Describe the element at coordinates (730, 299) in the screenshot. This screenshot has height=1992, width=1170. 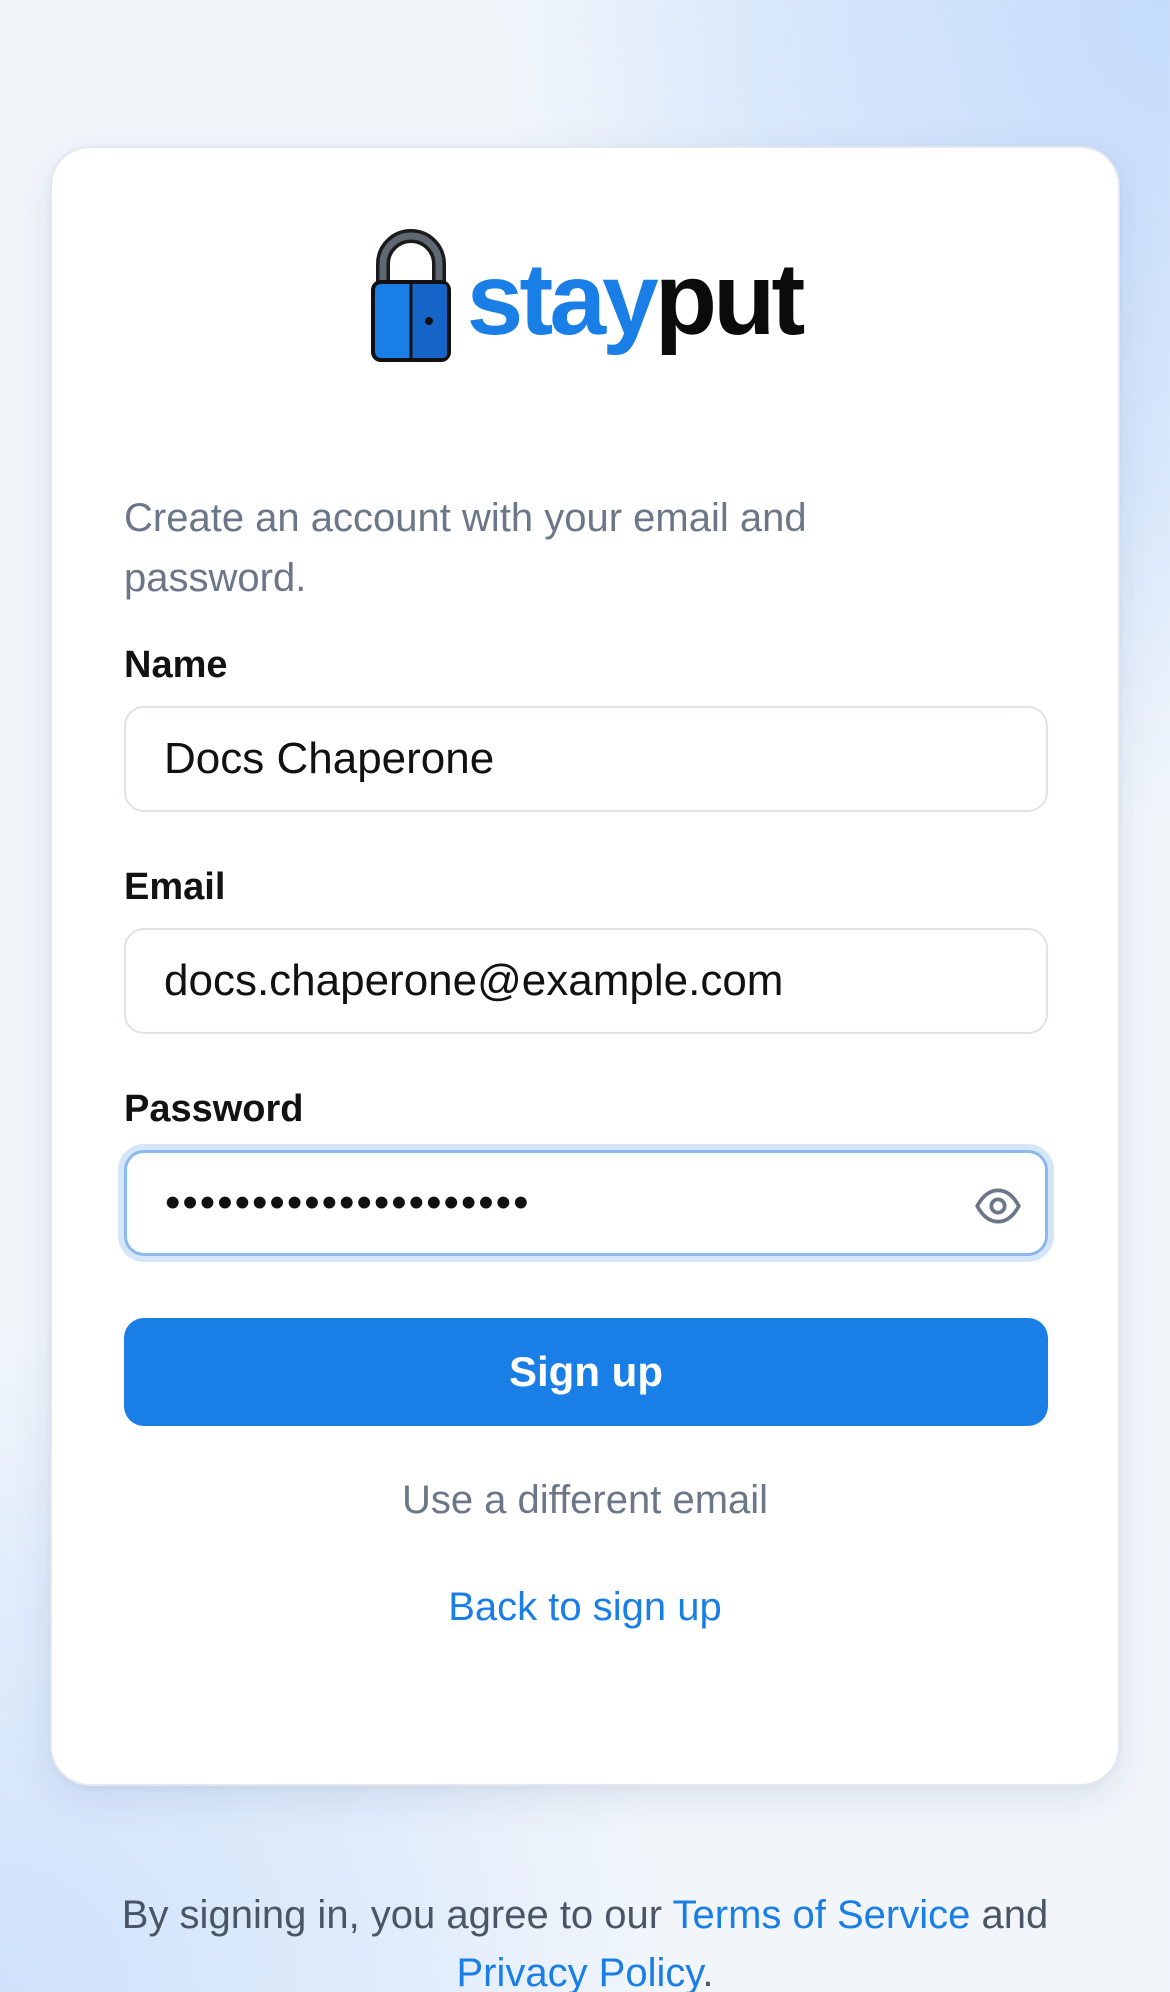
I see `brand-wordmark-put: put` at that location.